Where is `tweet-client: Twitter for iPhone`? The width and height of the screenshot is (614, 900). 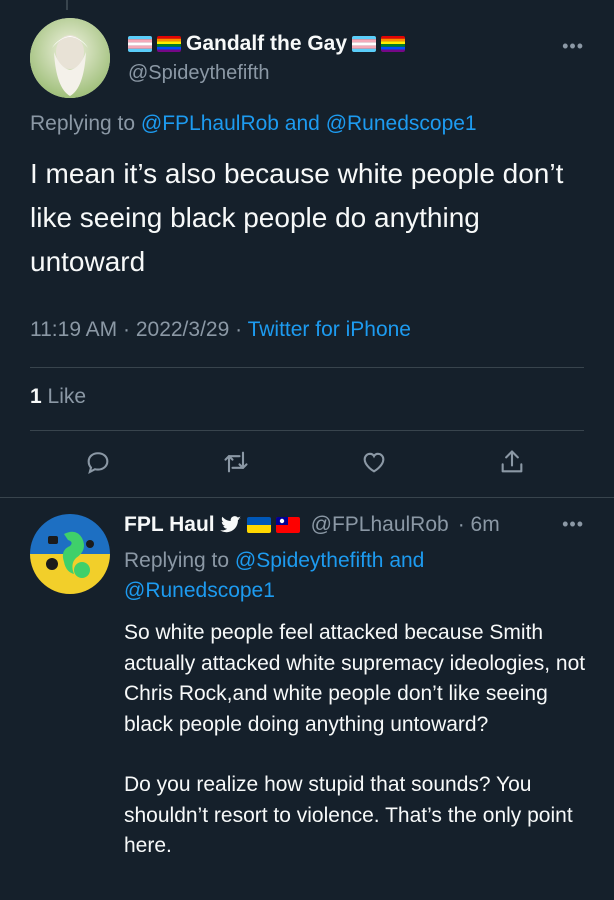
tweet-client: Twitter for iPhone is located at coordinates (329, 329).